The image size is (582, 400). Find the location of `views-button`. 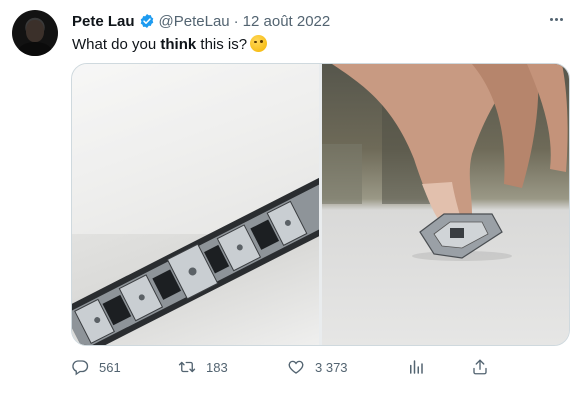

views-button is located at coordinates (416, 367).